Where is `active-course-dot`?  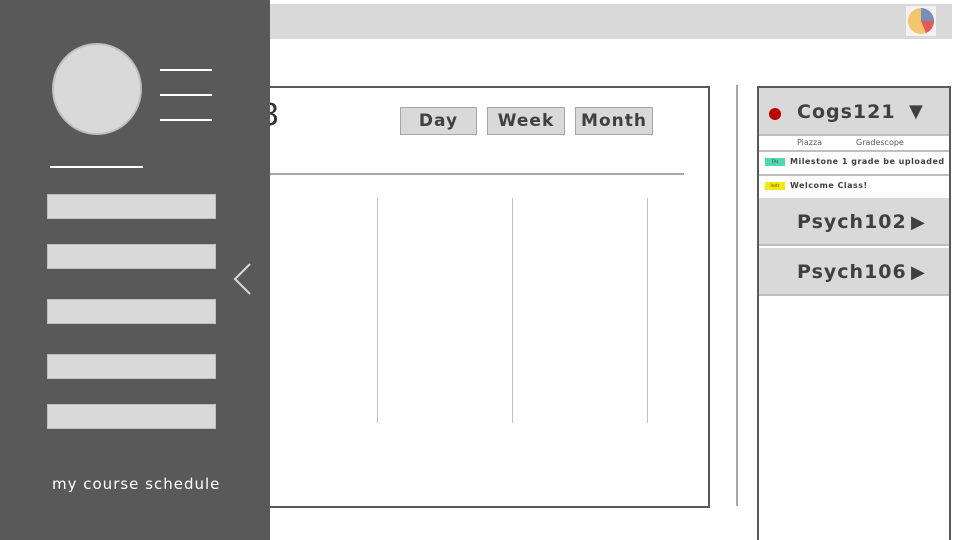 active-course-dot is located at coordinates (775, 114).